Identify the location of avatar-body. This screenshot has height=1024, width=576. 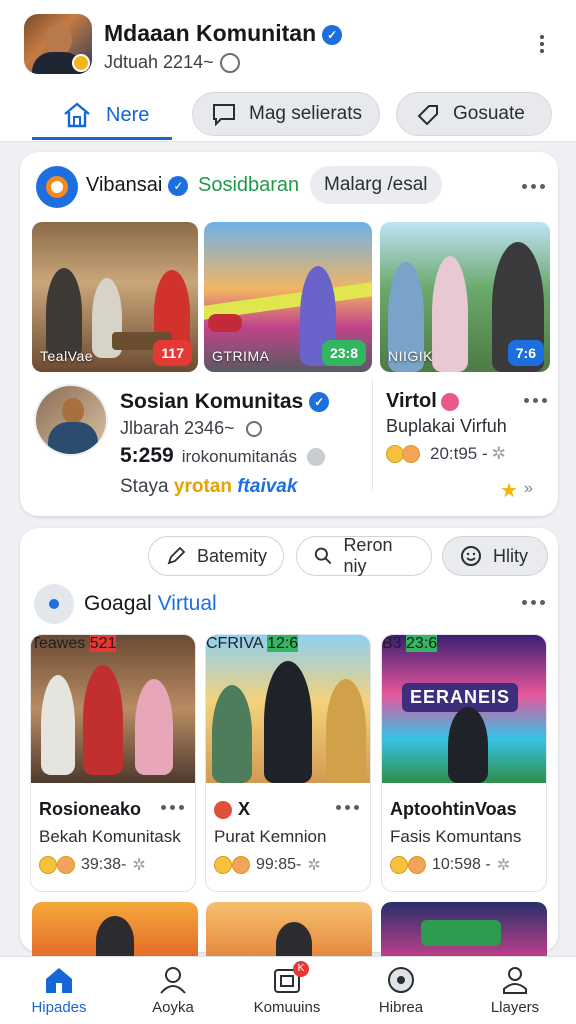
(73, 438).